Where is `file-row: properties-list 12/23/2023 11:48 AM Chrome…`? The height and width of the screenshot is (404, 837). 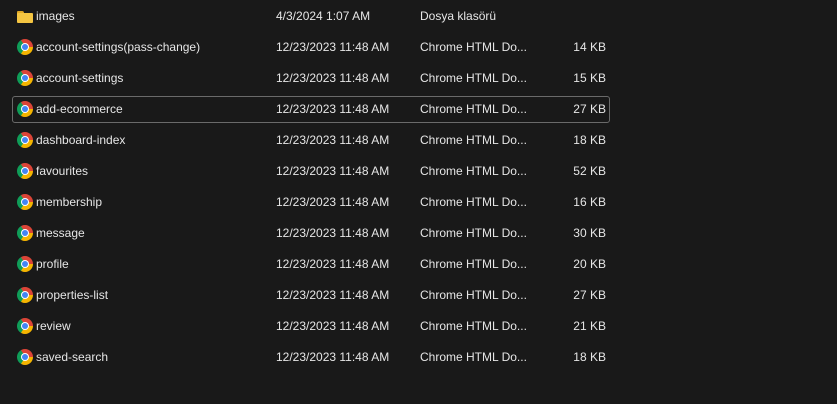 file-row: properties-list 12/23/2023 11:48 AM Chrome… is located at coordinates (311, 295).